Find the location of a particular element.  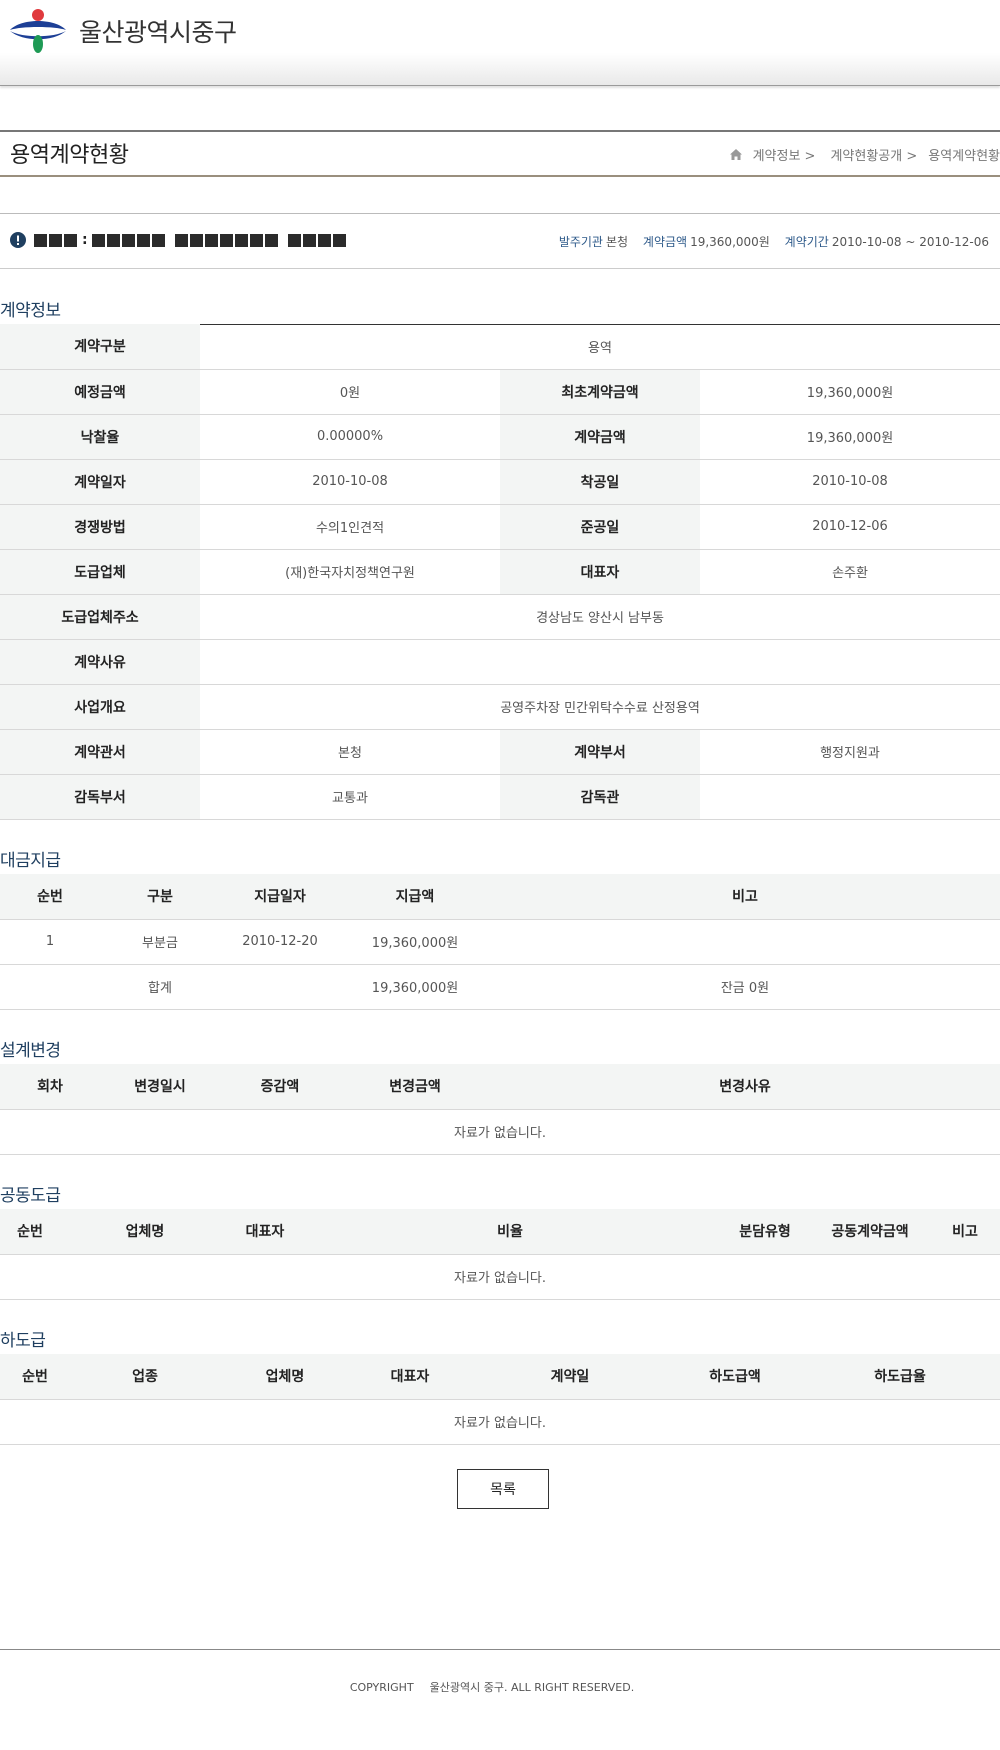

contract-info-title: 계약정보 is located at coordinates (500, 310).